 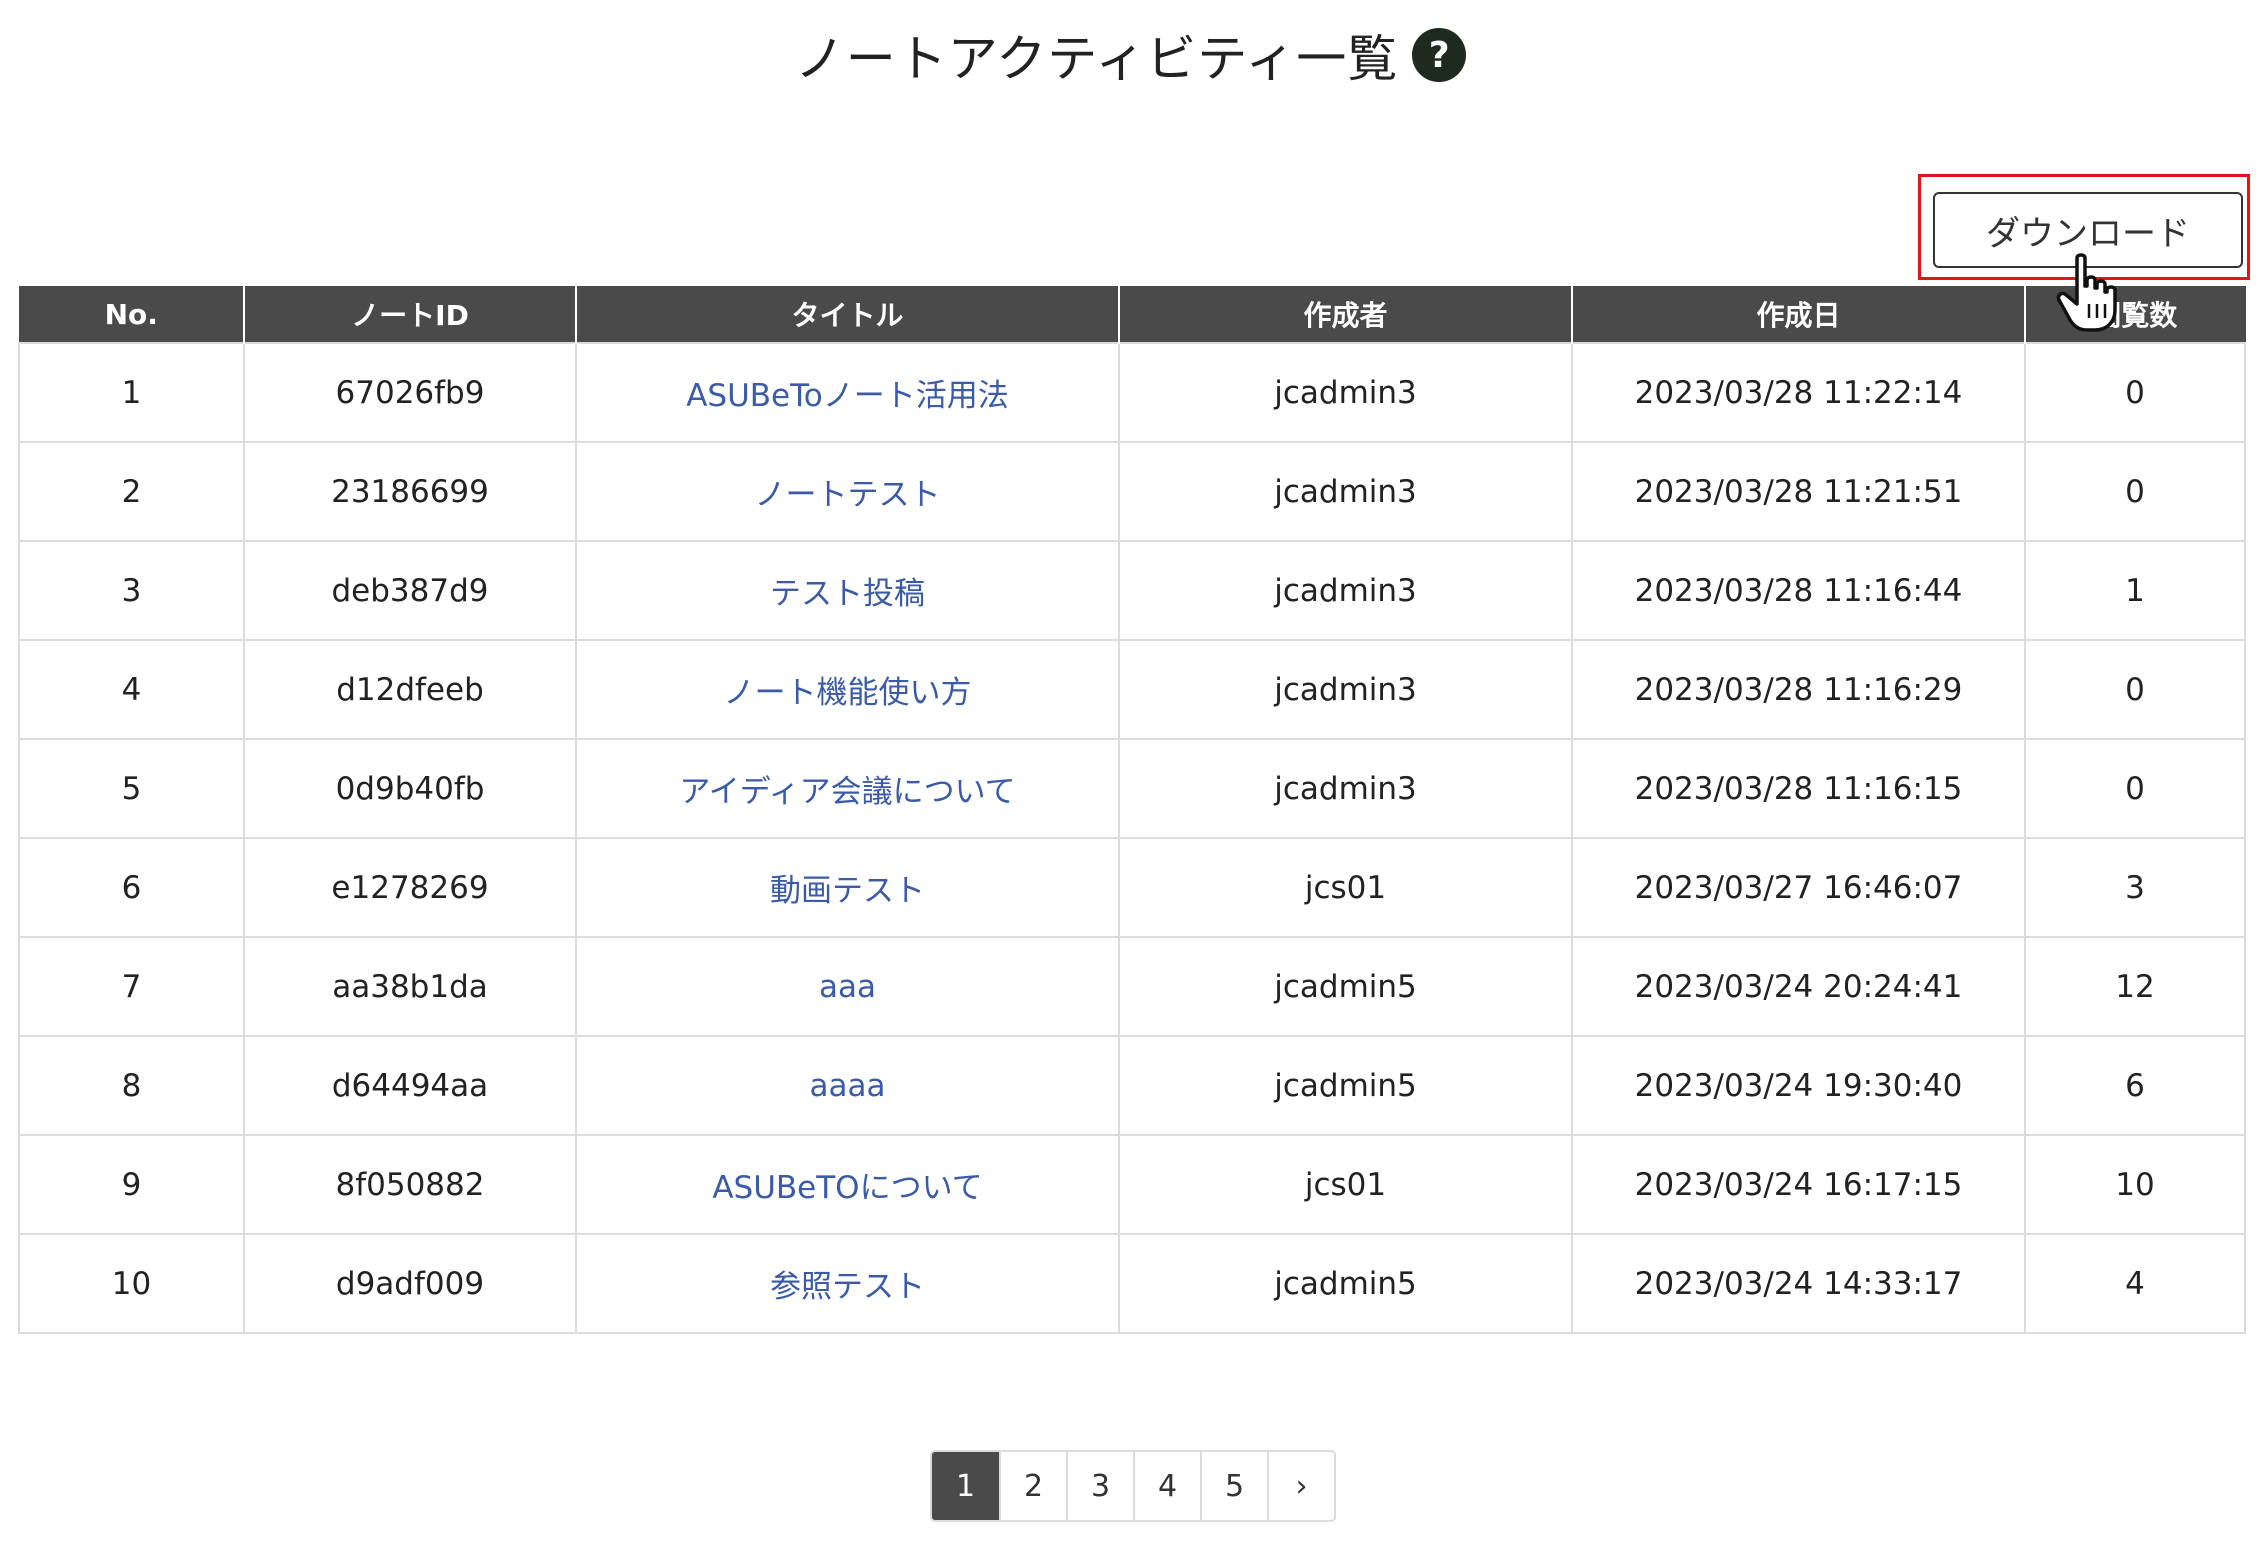 What do you see at coordinates (1798, 491) in the screenshot?
I see `cell-created: 2023/03/28 11:21:51` at bounding box center [1798, 491].